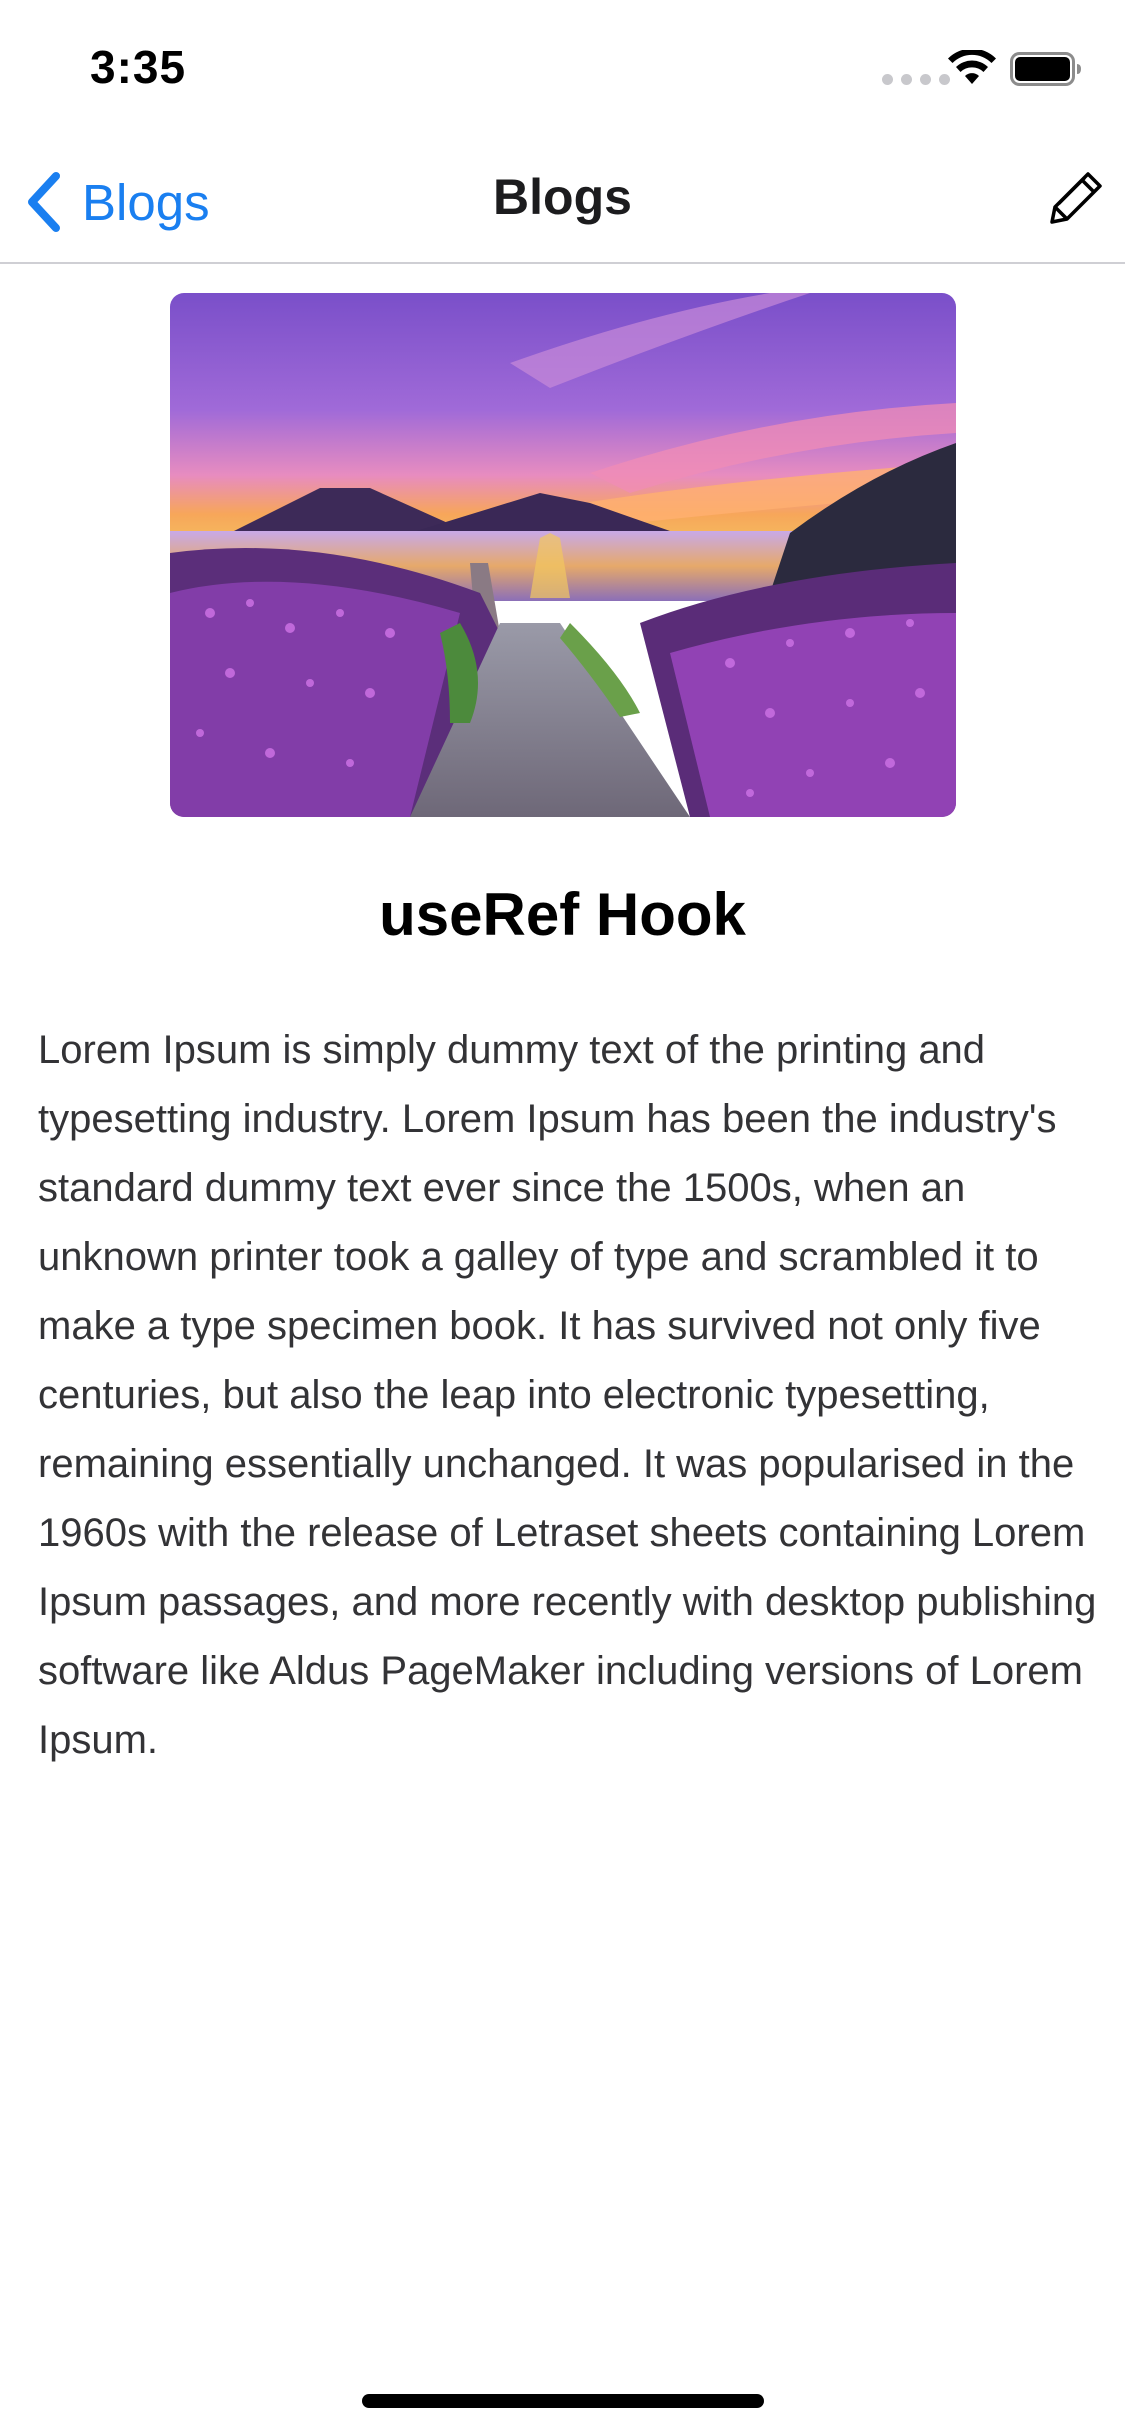  What do you see at coordinates (562, 914) in the screenshot?
I see `post-title: useRef Hook` at bounding box center [562, 914].